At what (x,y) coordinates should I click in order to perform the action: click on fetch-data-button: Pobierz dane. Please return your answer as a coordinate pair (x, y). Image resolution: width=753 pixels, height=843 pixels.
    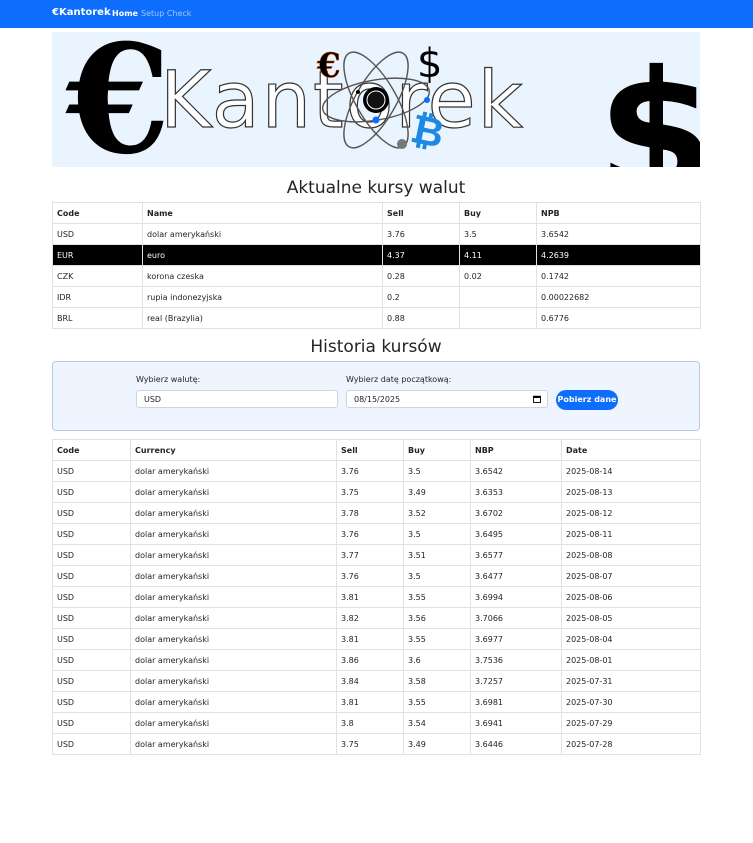
    Looking at the image, I should click on (587, 400).